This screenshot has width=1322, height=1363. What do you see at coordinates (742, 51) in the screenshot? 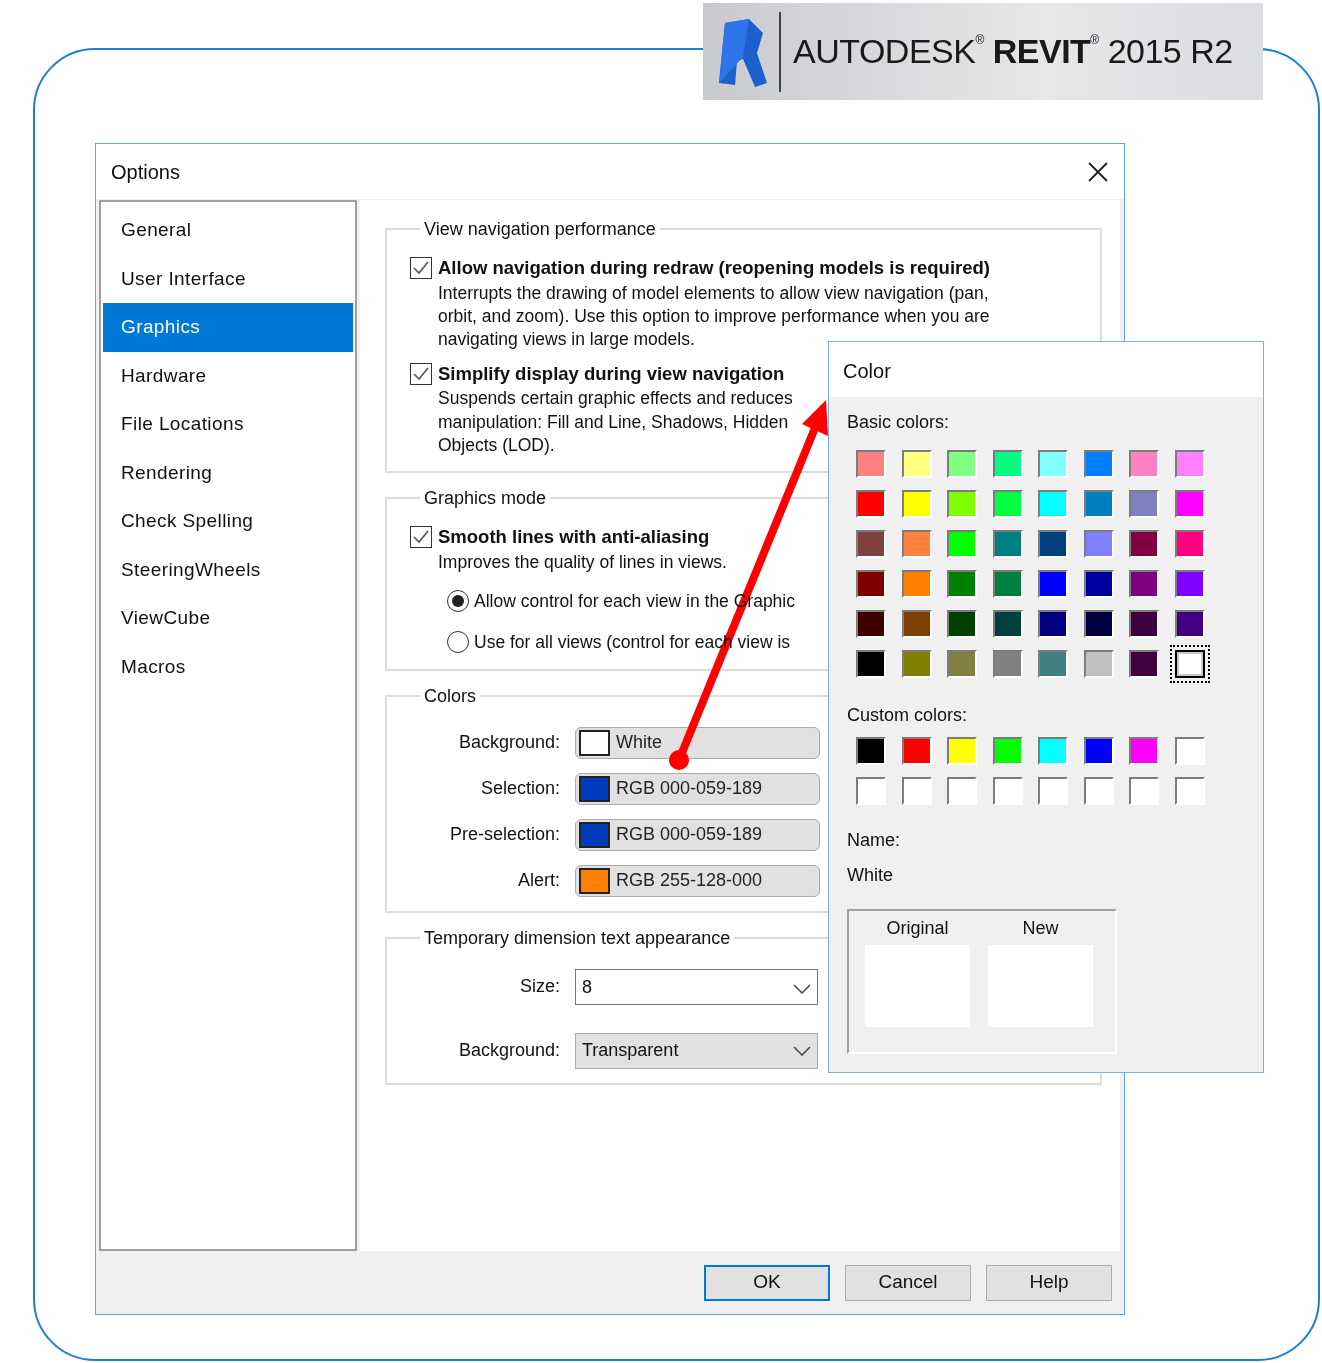
I see `logo-r-icon` at bounding box center [742, 51].